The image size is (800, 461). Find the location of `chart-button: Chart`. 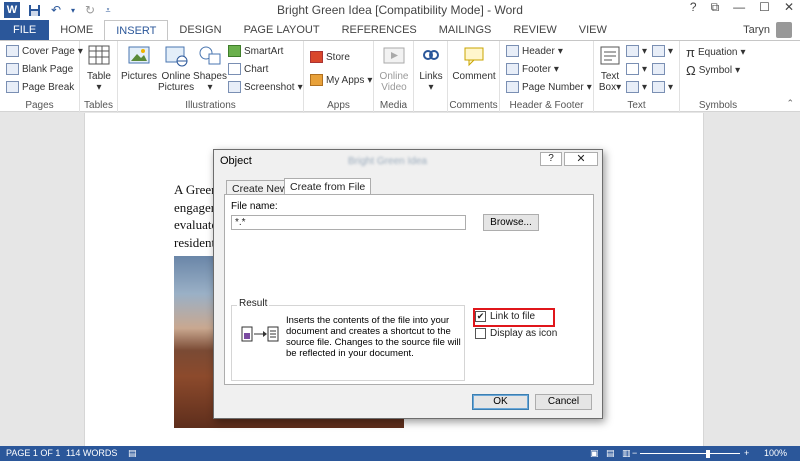

chart-button: Chart is located at coordinates (248, 69).